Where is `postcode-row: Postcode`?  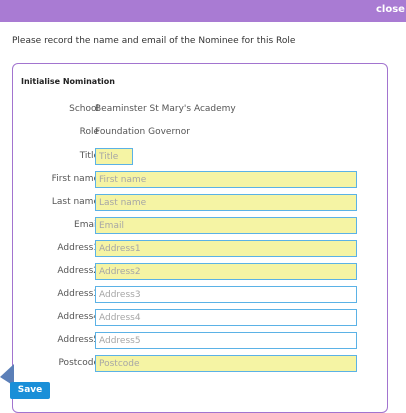
postcode-row: Postcode is located at coordinates (201, 363).